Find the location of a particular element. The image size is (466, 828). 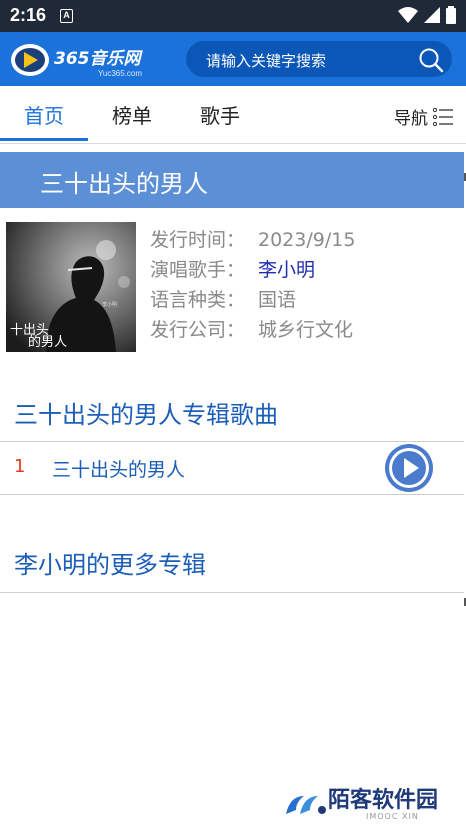

site-logo: 365音乐网 Yuc365.com is located at coordinates (82, 60).